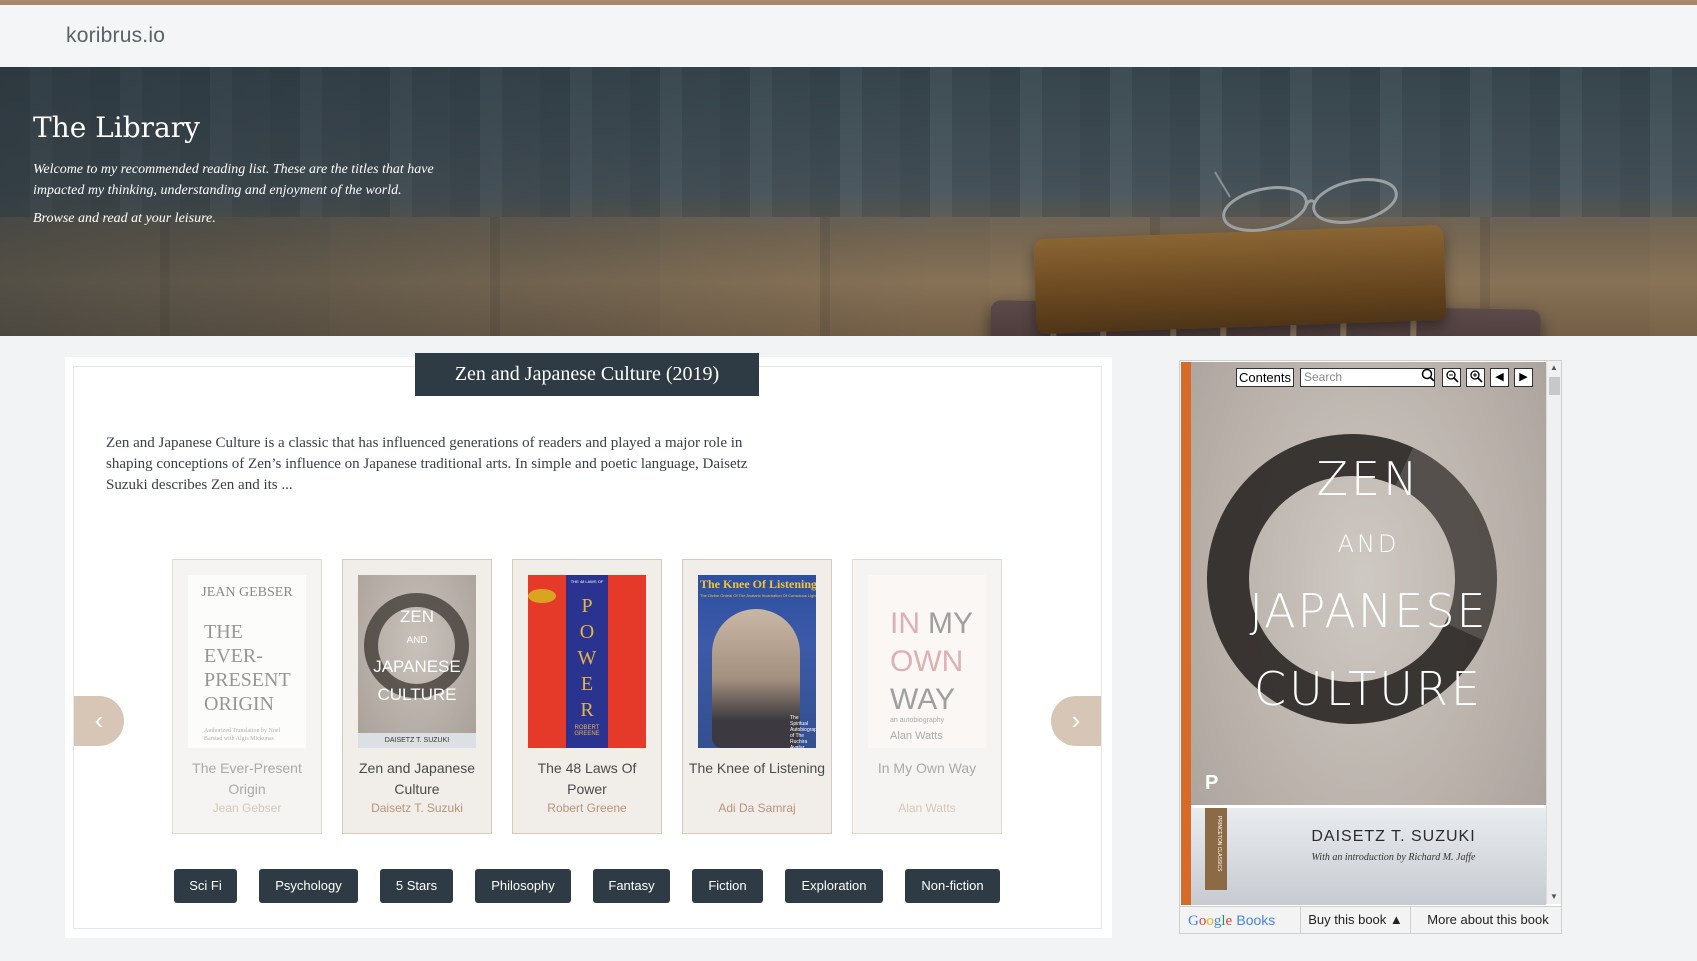 The width and height of the screenshot is (1697, 961). Describe the element at coordinates (587, 374) in the screenshot. I see `featured-book-title: Zen and Japanese Culture (2019)` at that location.